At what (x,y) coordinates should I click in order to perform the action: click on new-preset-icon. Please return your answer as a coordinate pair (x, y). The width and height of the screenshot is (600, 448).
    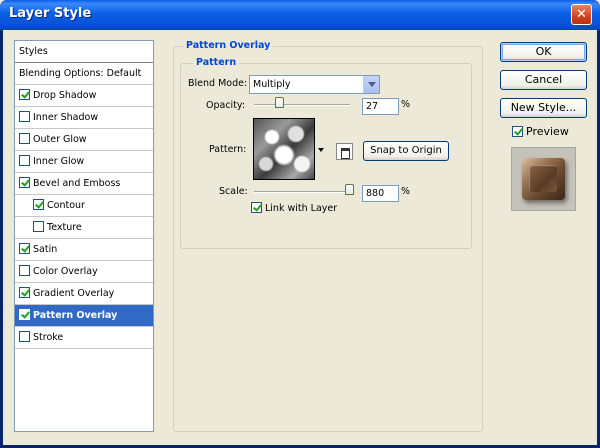
    Looking at the image, I should click on (344, 151).